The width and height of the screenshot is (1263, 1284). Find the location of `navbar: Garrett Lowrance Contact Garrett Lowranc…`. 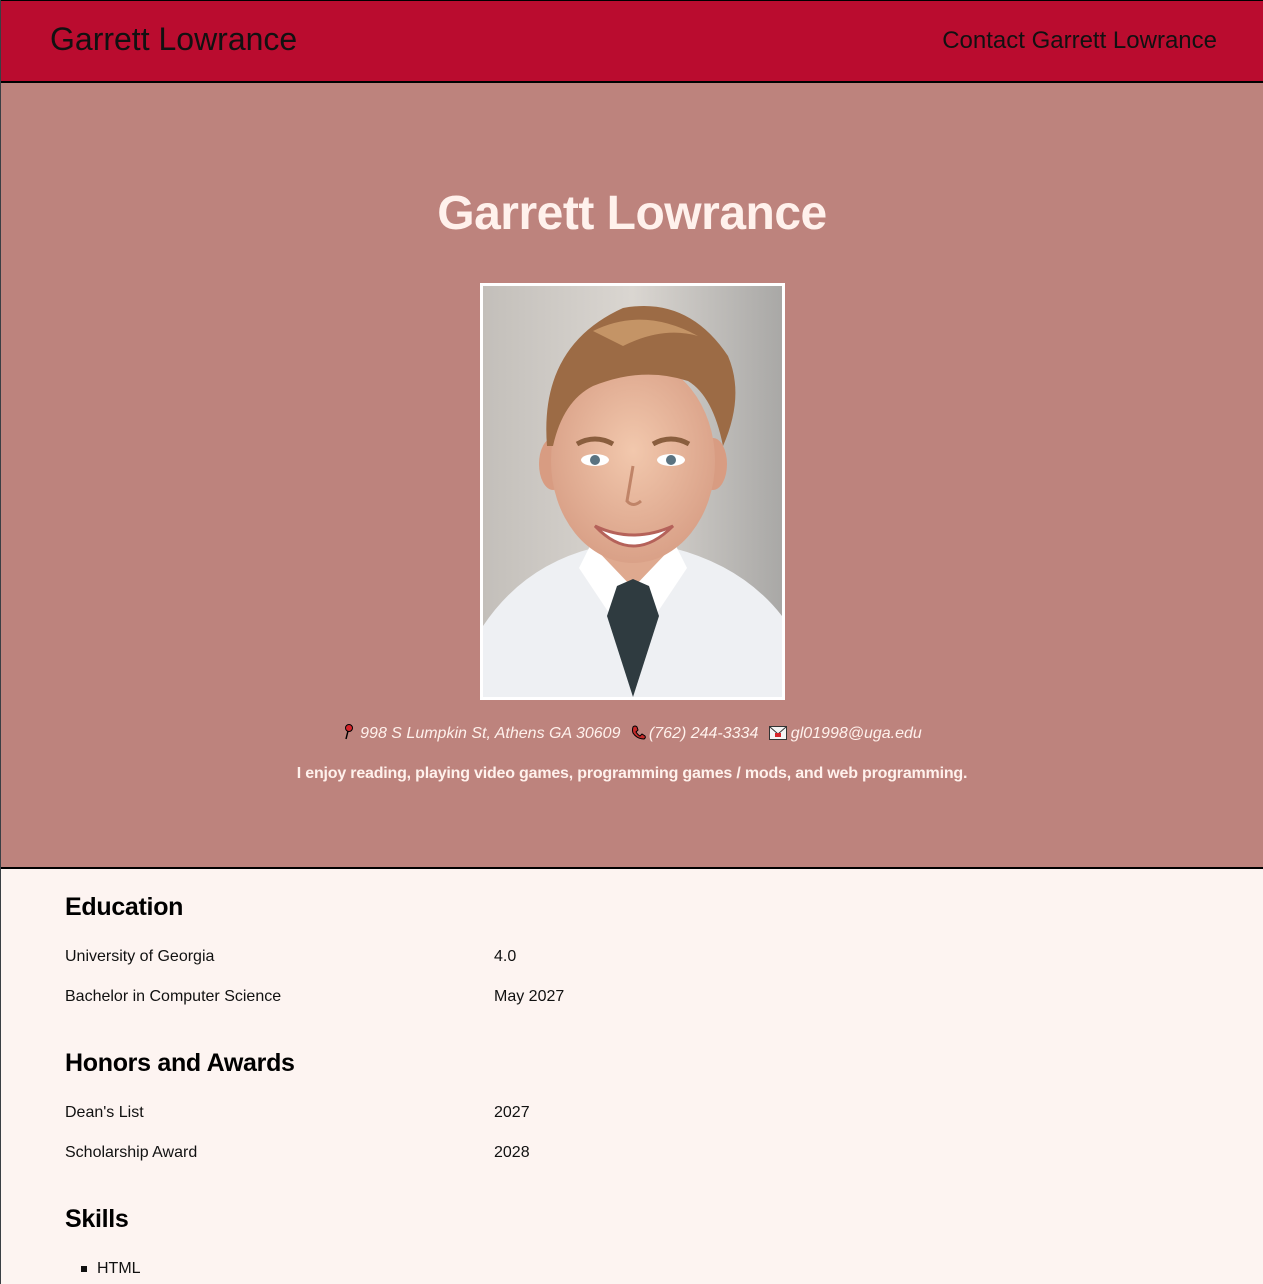

navbar: Garrett Lowrance Contact Garrett Lowranc… is located at coordinates (632, 41).